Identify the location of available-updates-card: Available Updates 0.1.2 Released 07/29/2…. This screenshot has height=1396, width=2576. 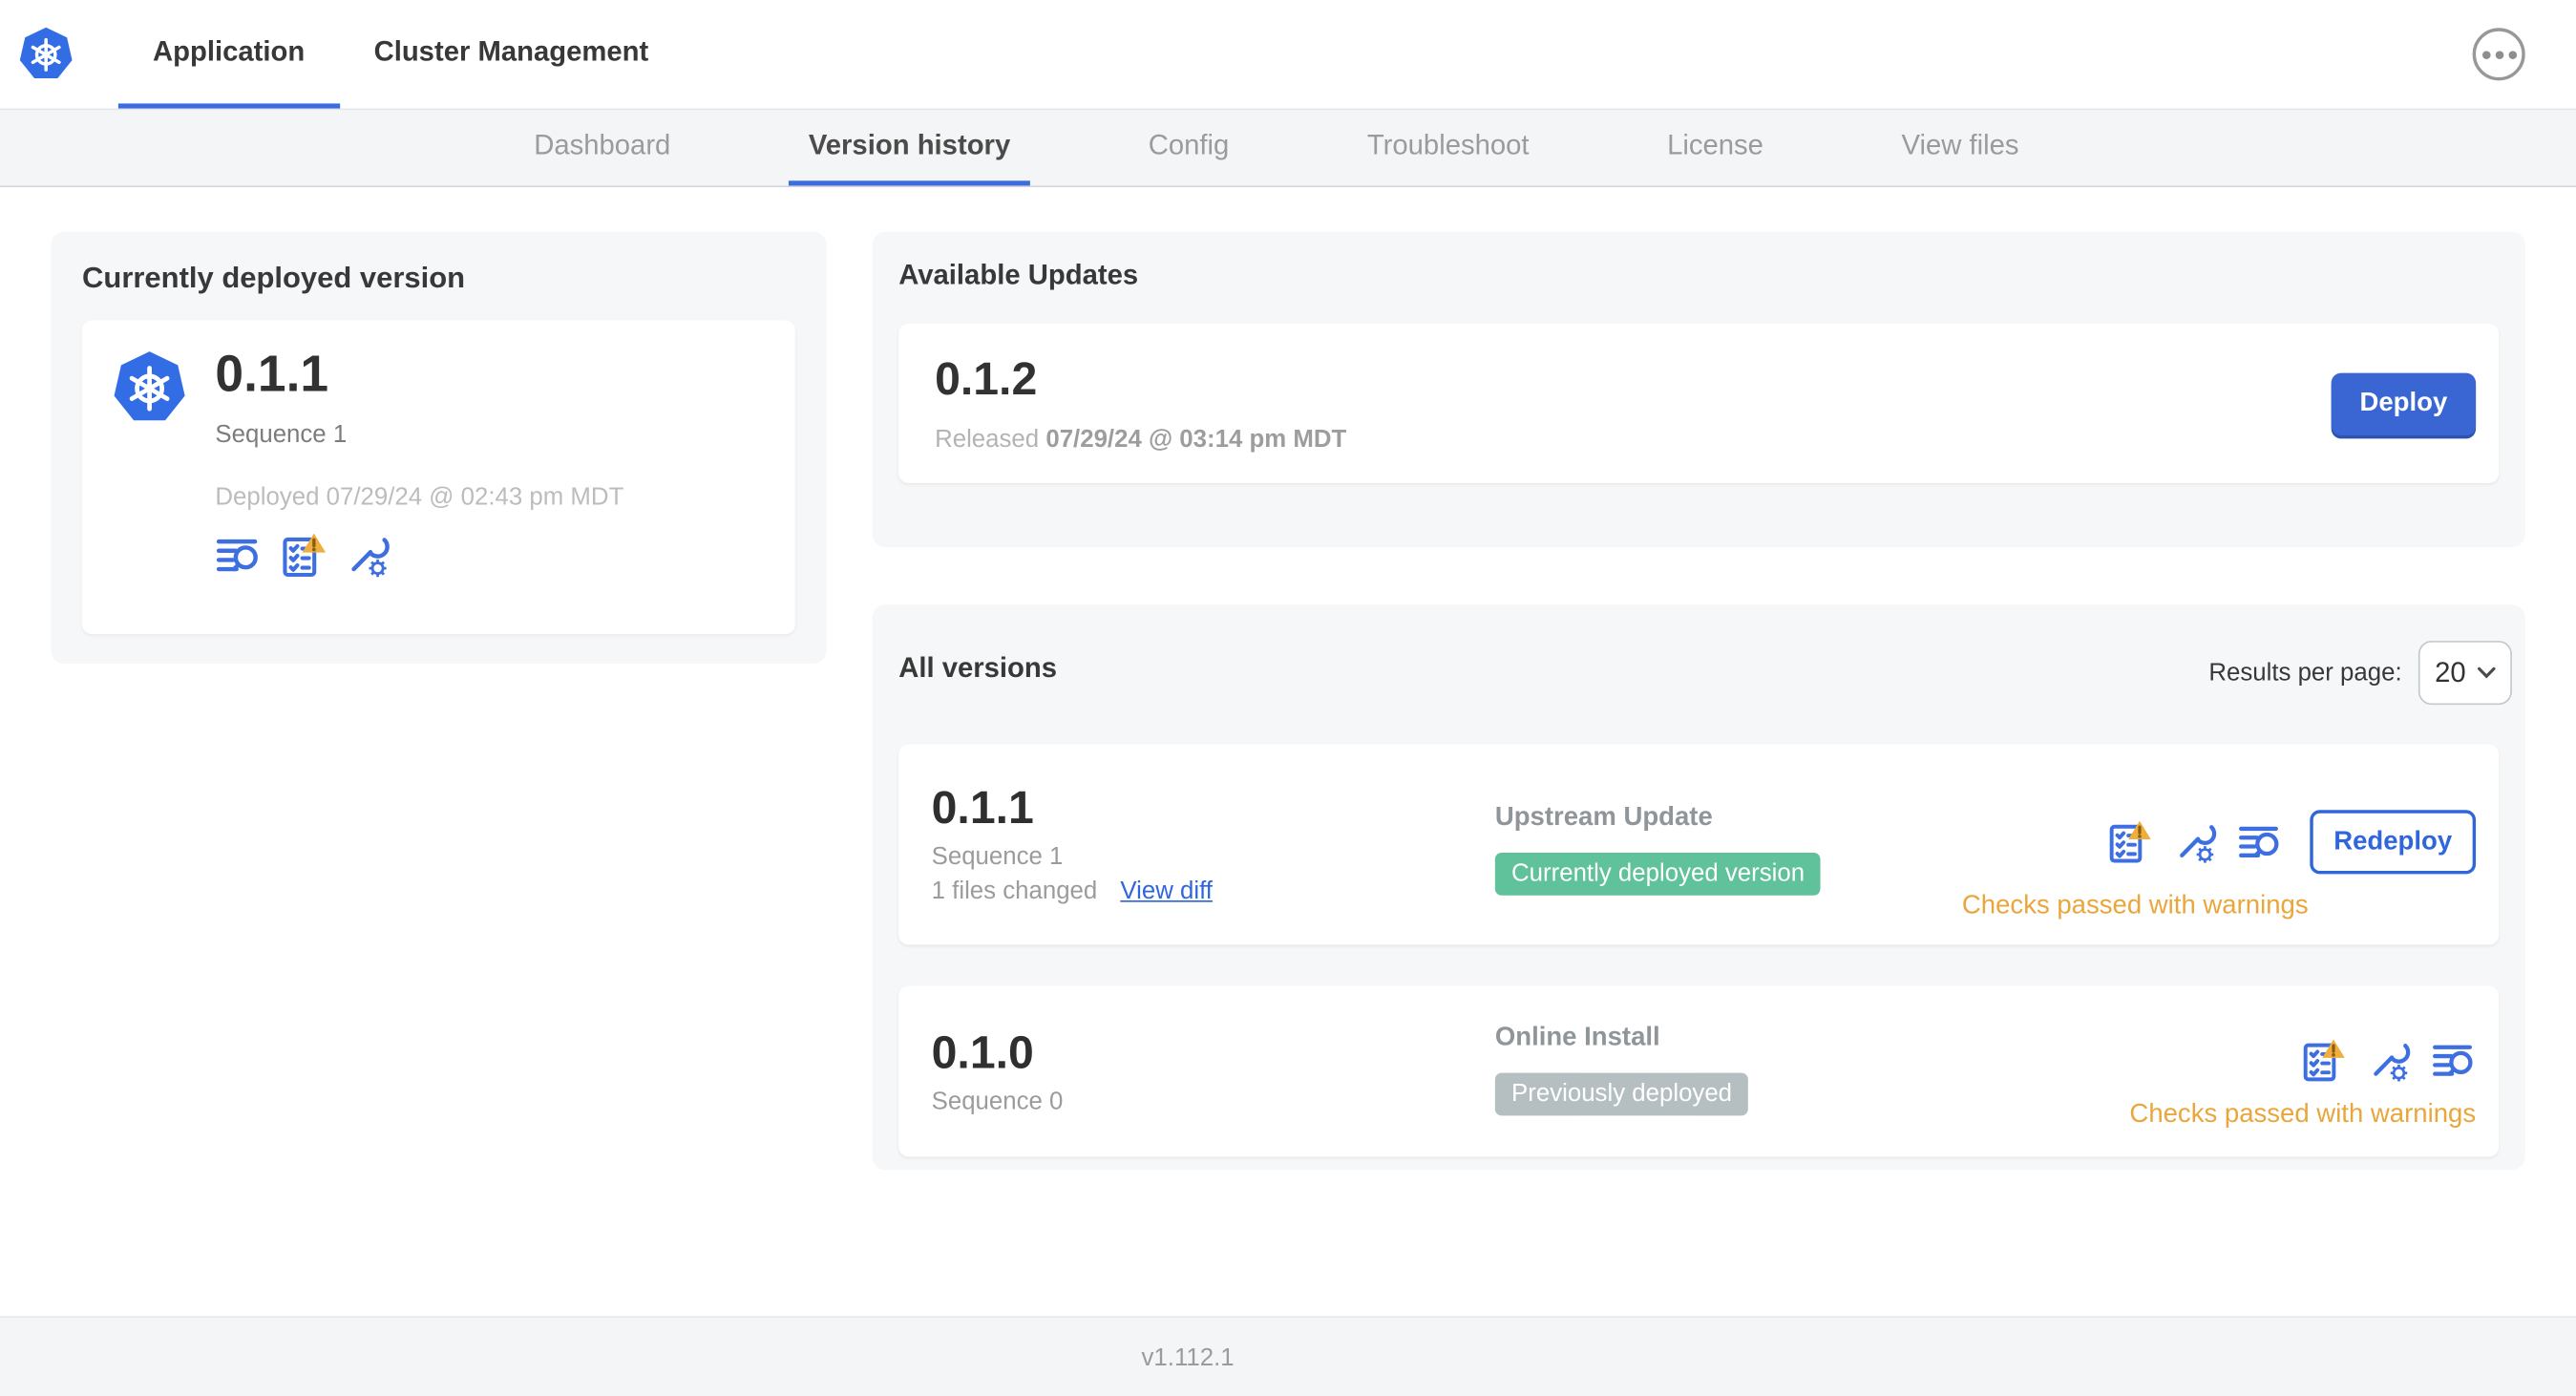
(1698, 389).